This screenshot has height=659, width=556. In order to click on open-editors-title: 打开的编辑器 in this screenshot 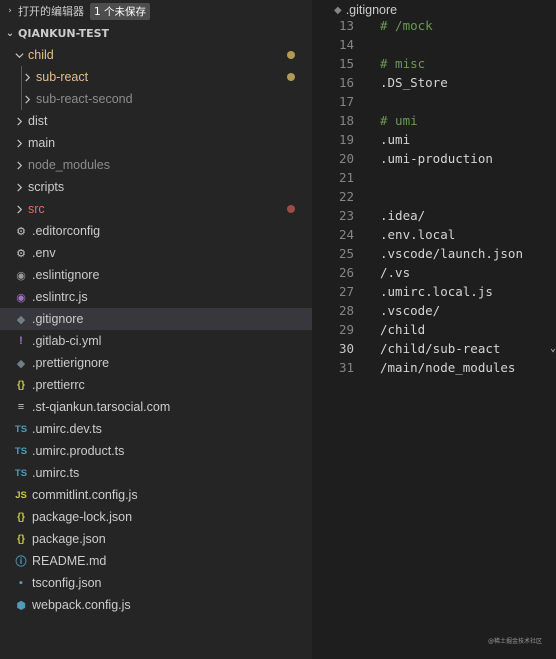, I will do `click(51, 11)`.